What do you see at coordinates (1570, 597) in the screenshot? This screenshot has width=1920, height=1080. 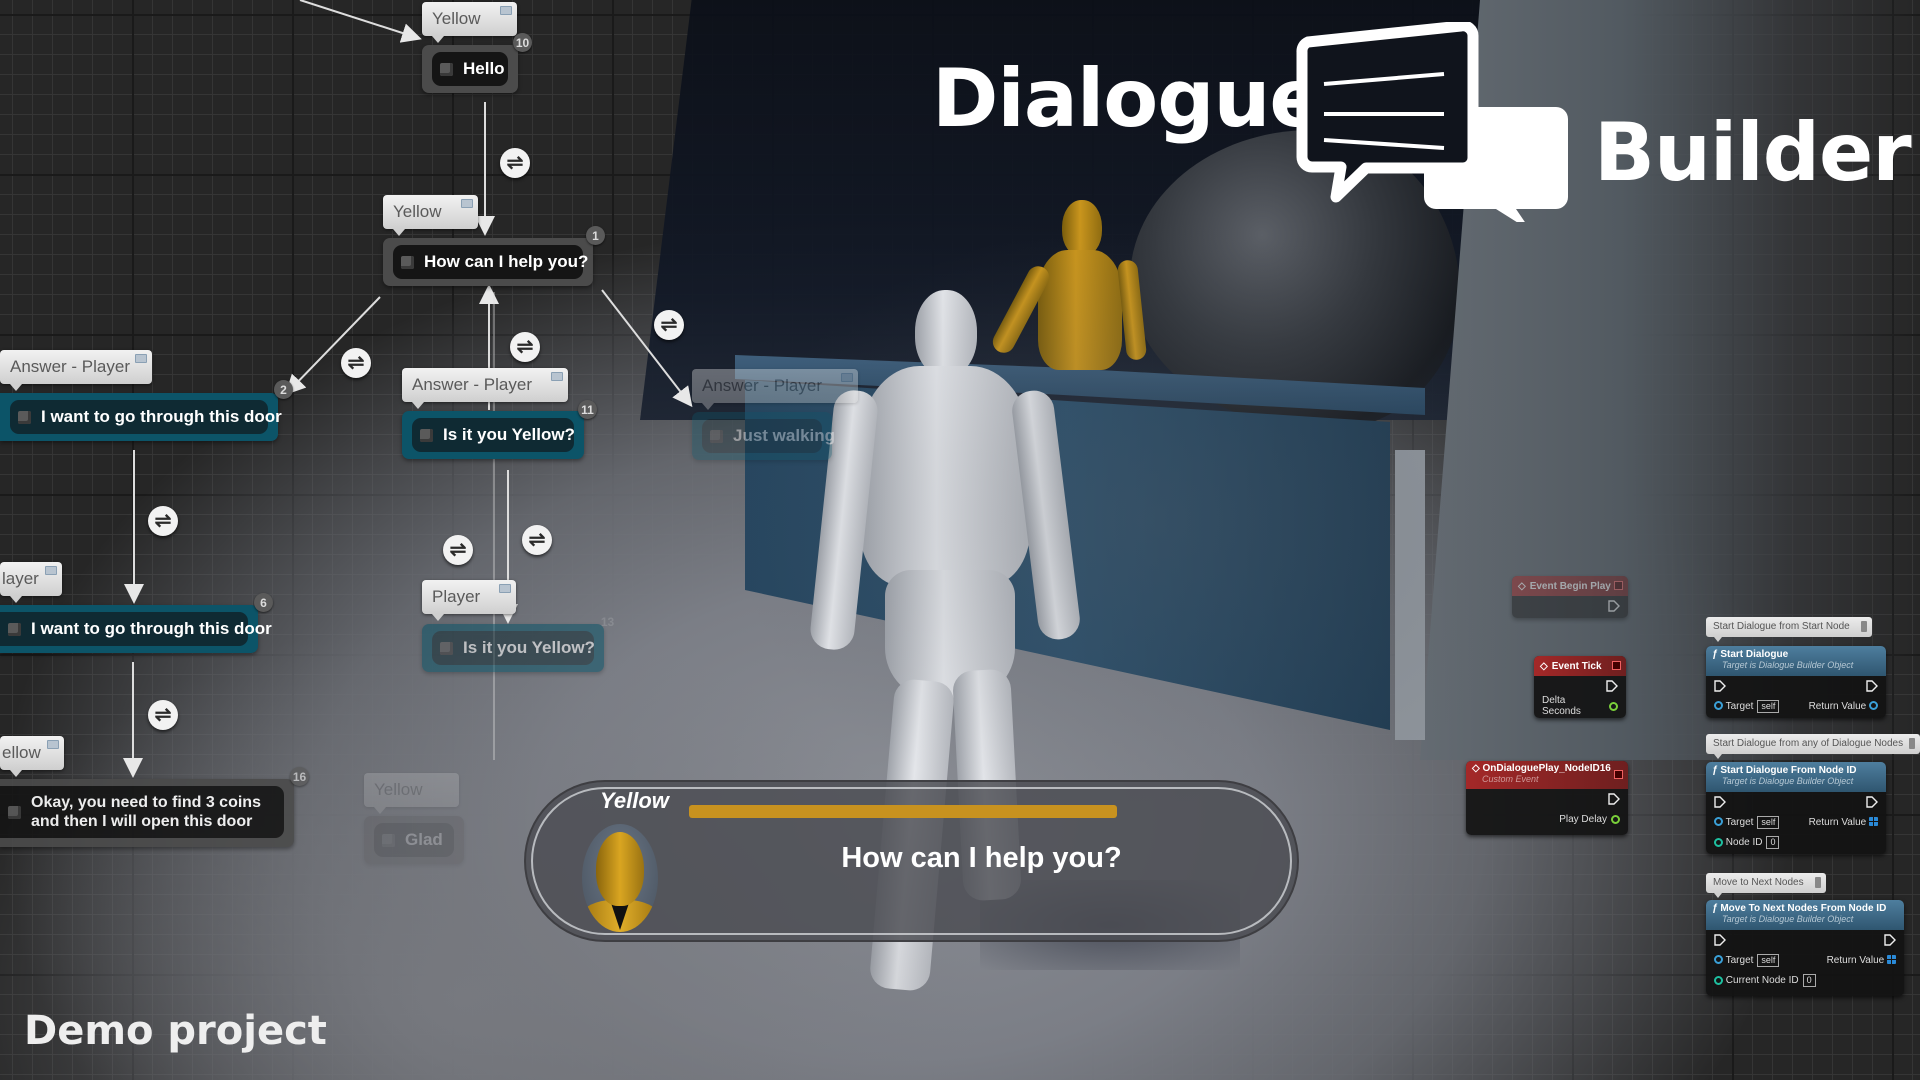 I see `event-begin-play-node: ◇ Event Begin Play` at bounding box center [1570, 597].